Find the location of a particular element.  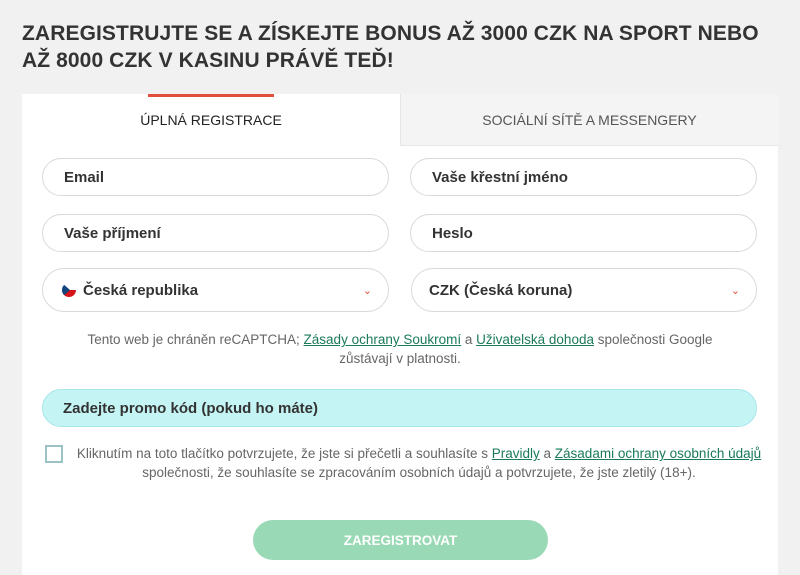

first-name-input is located at coordinates (593, 177).